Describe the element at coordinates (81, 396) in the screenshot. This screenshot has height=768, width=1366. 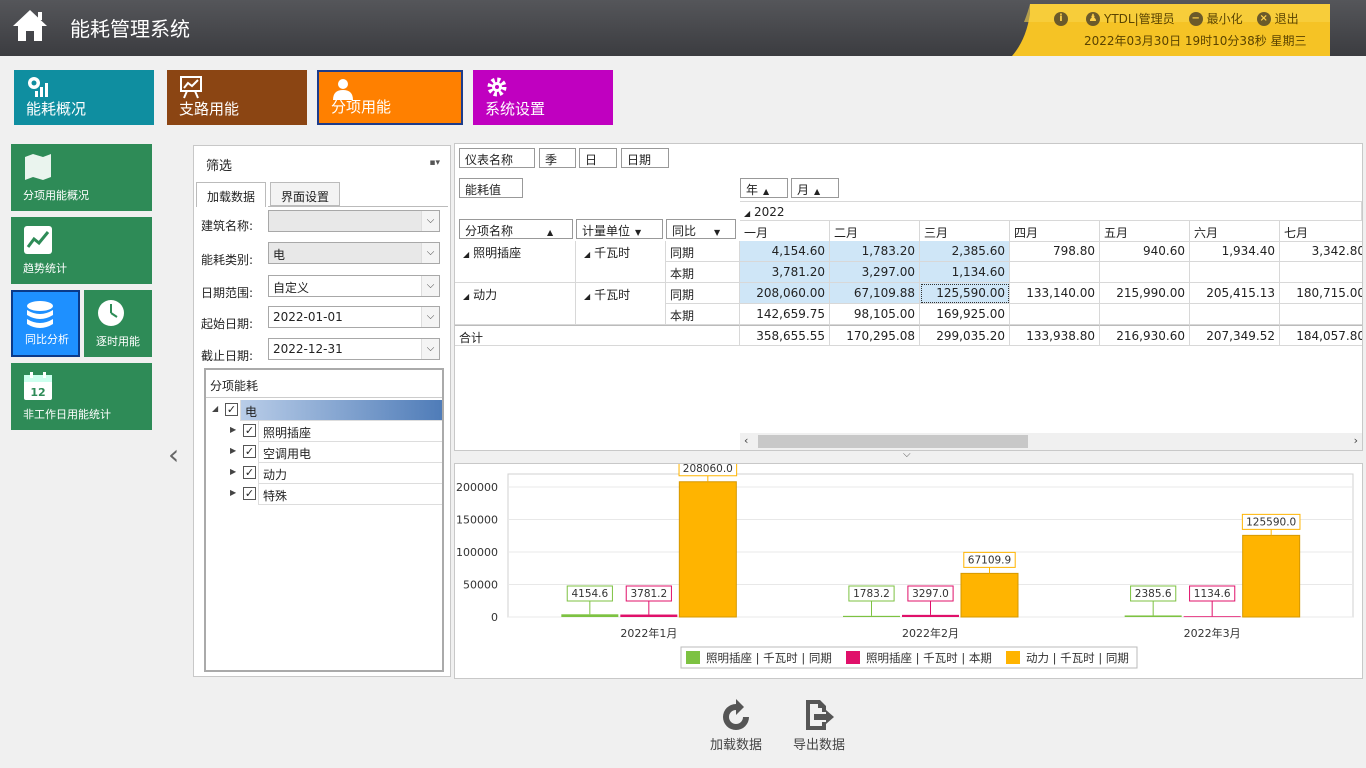
I see `sidebar-item-nonworkday: 12 非工作日用能统计` at that location.